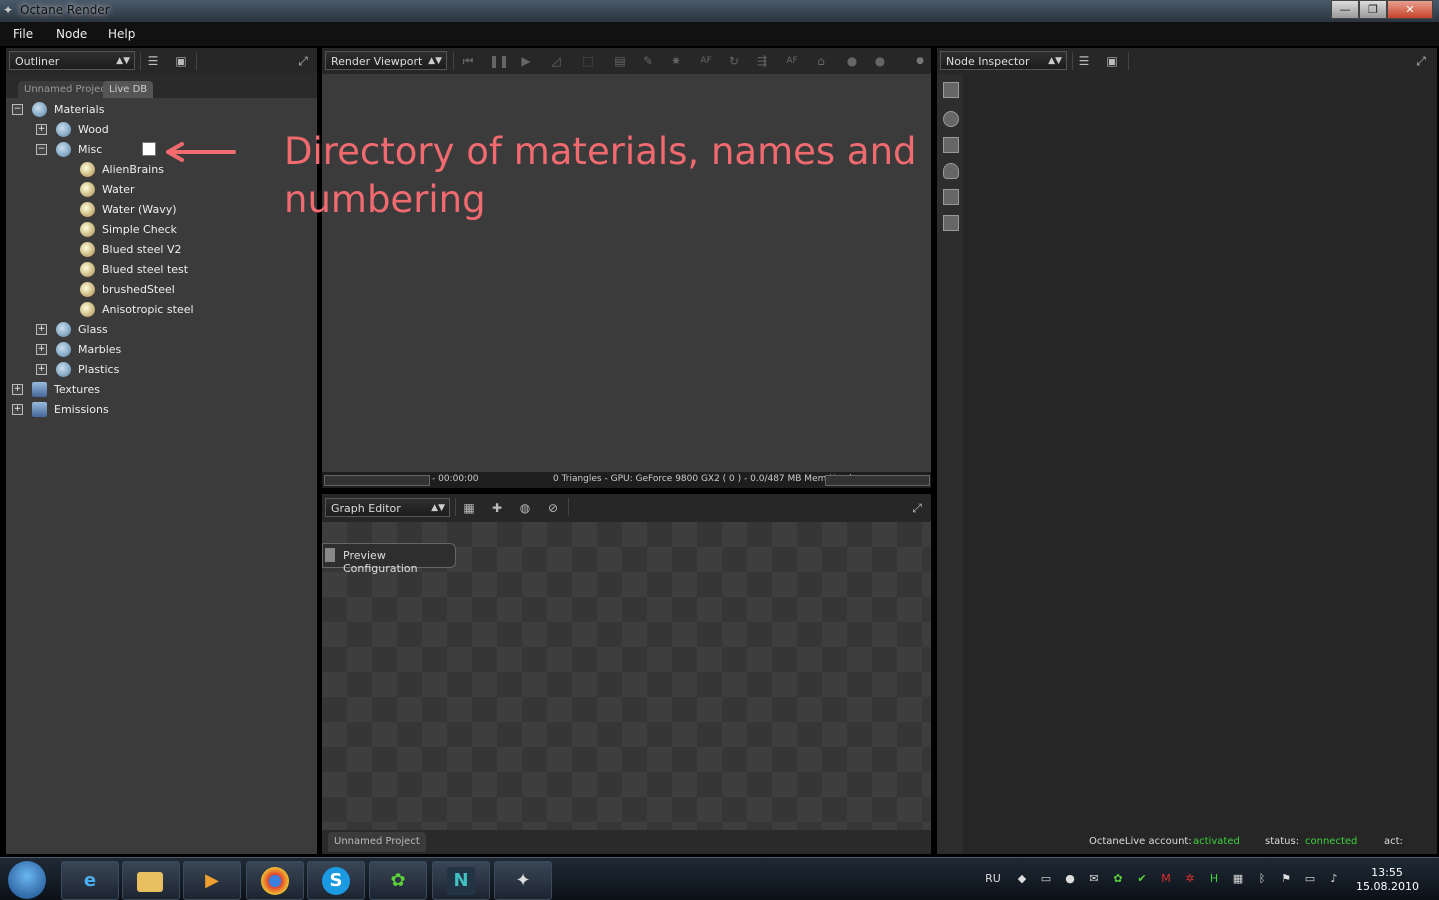 This screenshot has height=900, width=1439. I want to click on check-icon: ✔, so click(1142, 879).